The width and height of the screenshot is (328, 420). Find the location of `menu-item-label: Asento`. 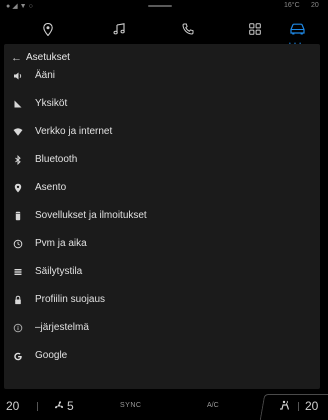

menu-item-label: Asento is located at coordinates (51, 187).